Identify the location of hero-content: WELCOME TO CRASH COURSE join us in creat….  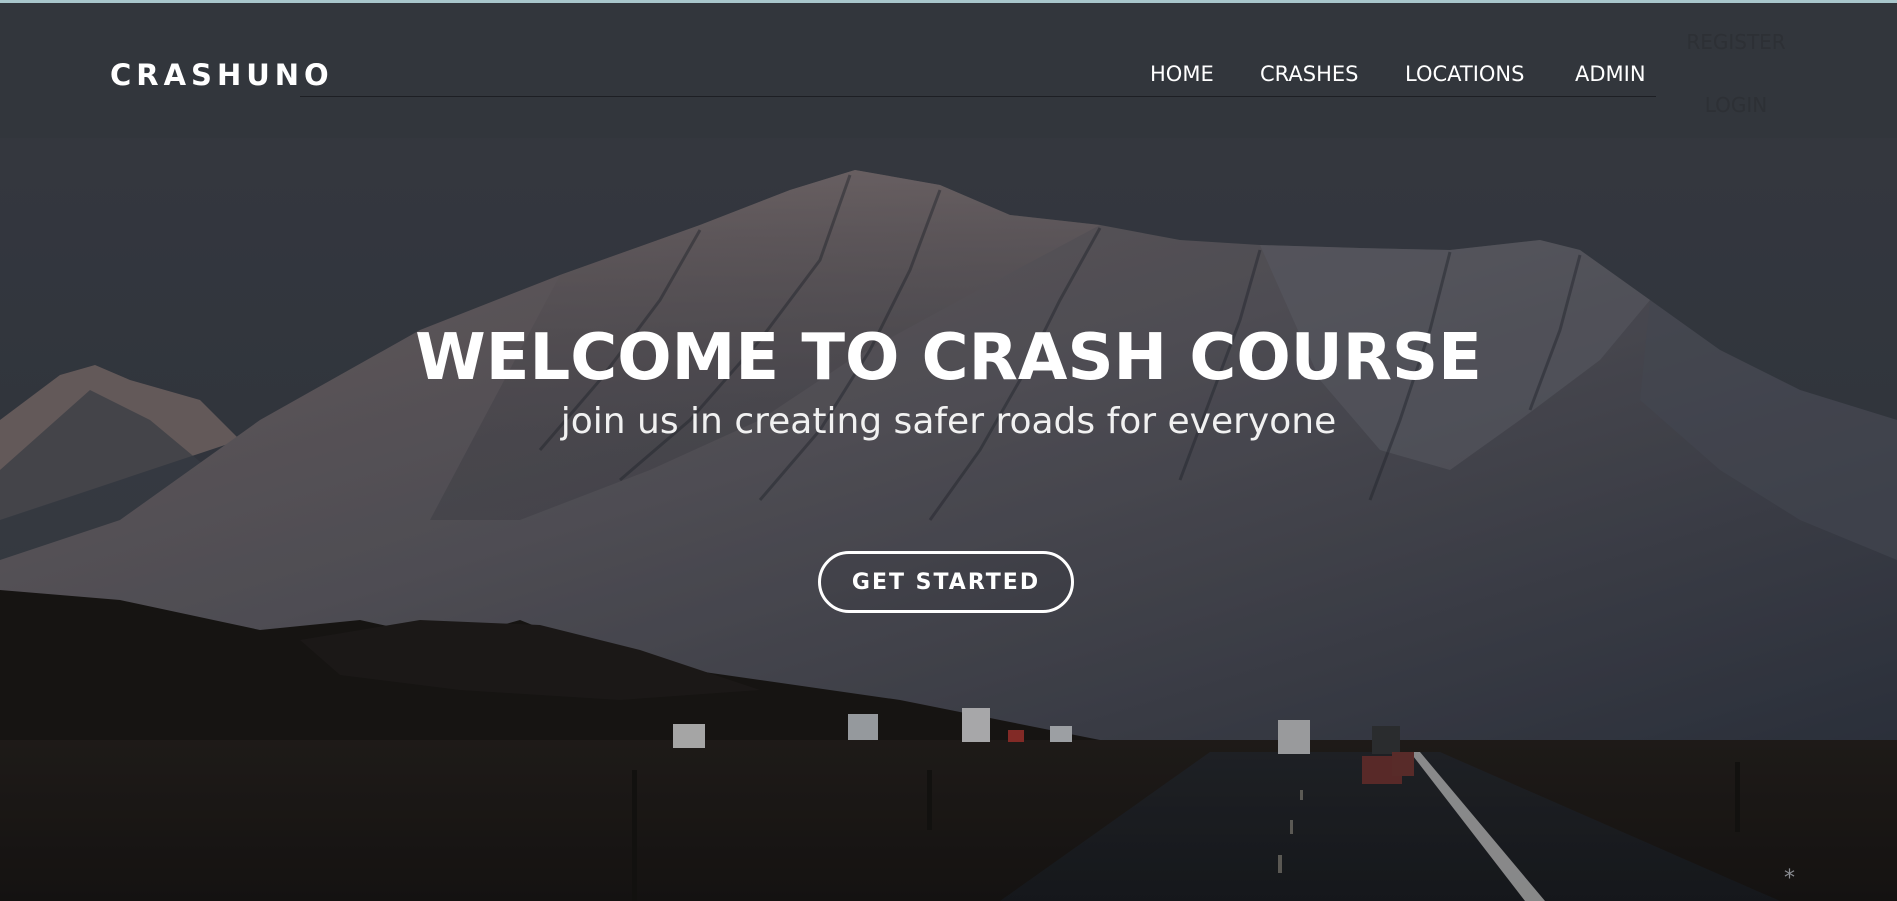
(948, 381).